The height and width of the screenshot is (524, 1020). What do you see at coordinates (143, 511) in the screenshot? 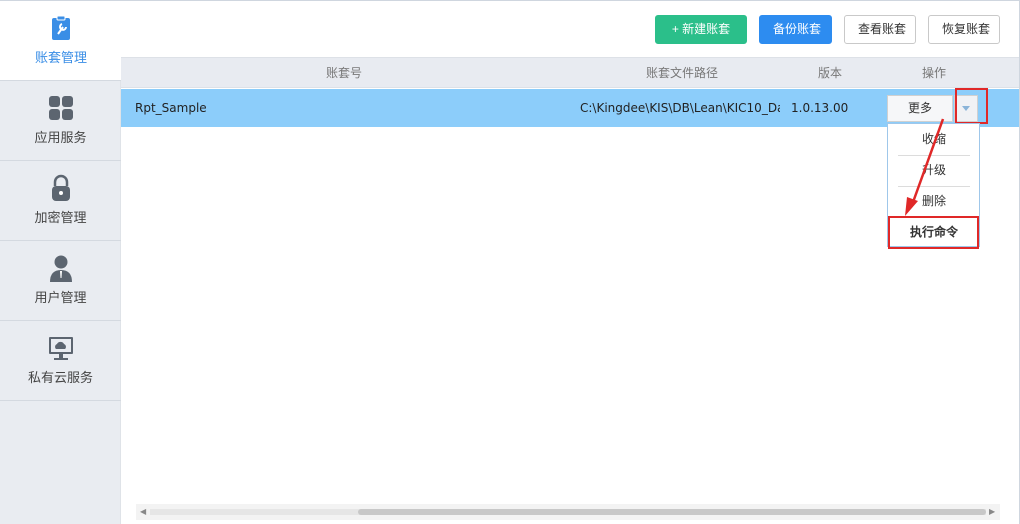
I see `scroll-left-icon: ◀` at bounding box center [143, 511].